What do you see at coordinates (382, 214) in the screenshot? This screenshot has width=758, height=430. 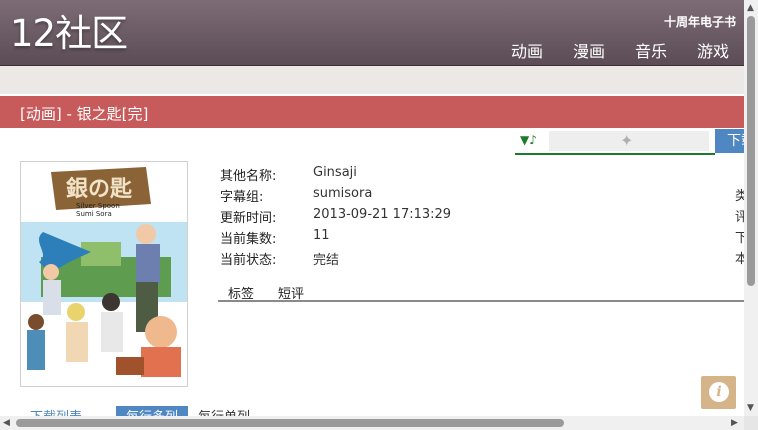 I see `info-value: 2013-09-21 17:13:29` at bounding box center [382, 214].